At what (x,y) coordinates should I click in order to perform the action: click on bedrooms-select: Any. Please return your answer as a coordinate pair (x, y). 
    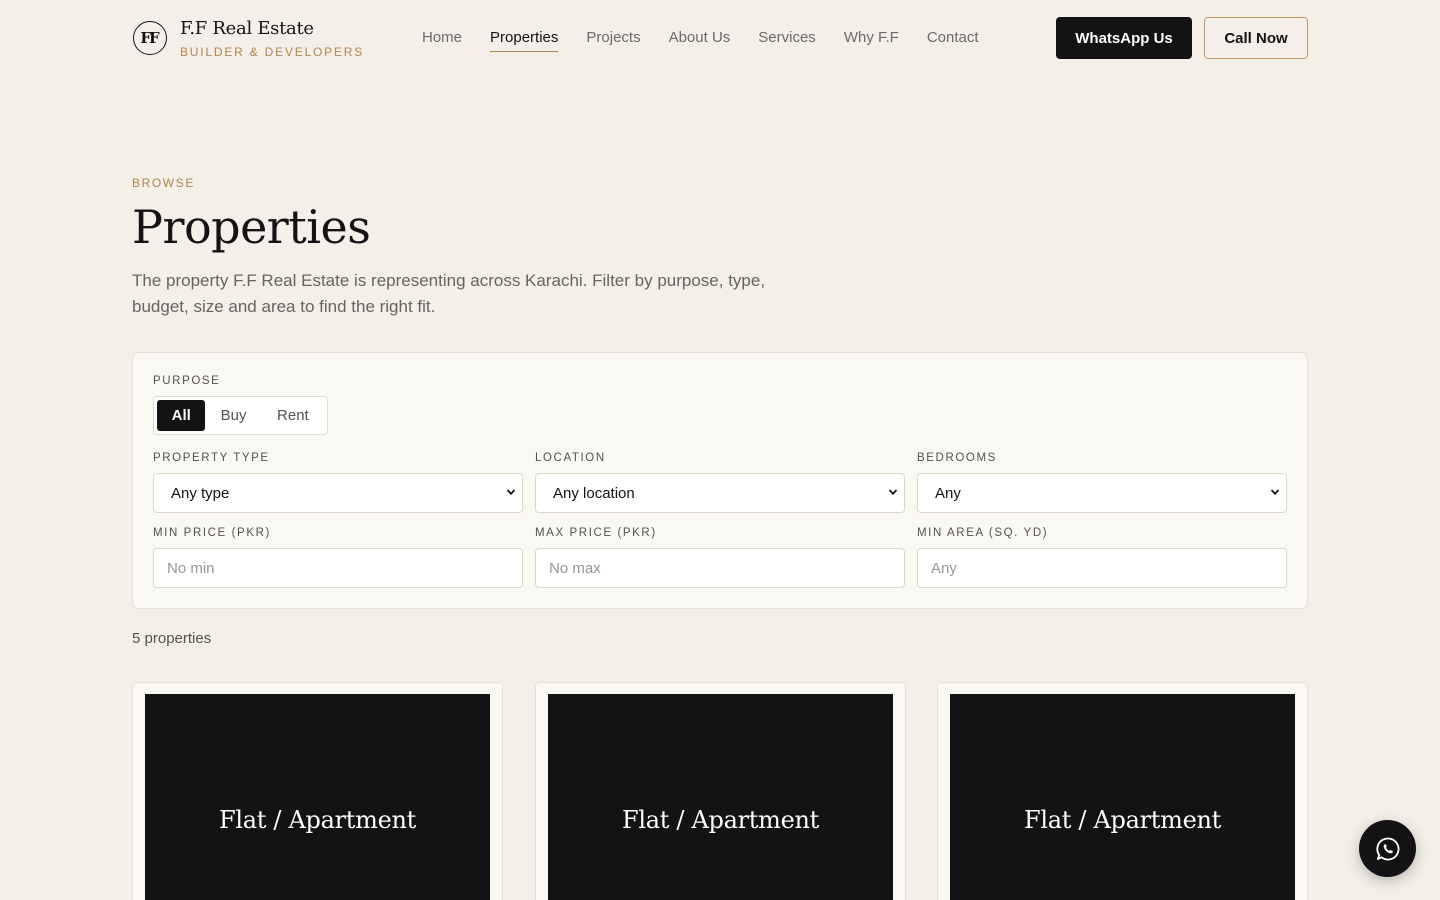
    Looking at the image, I should click on (1102, 493).